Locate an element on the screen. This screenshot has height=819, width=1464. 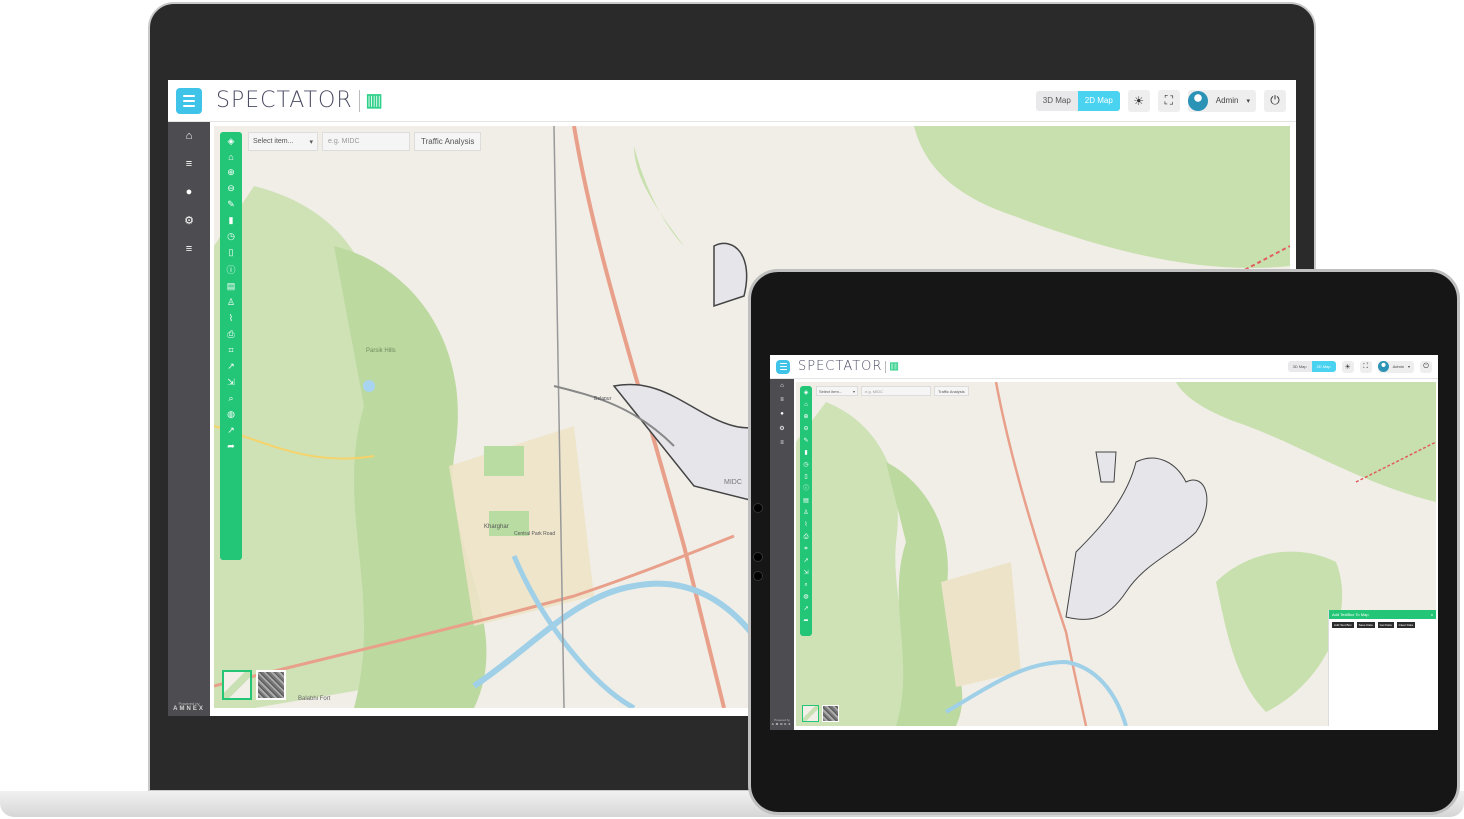
home-icon: ⌂ is located at coordinates (189, 136).